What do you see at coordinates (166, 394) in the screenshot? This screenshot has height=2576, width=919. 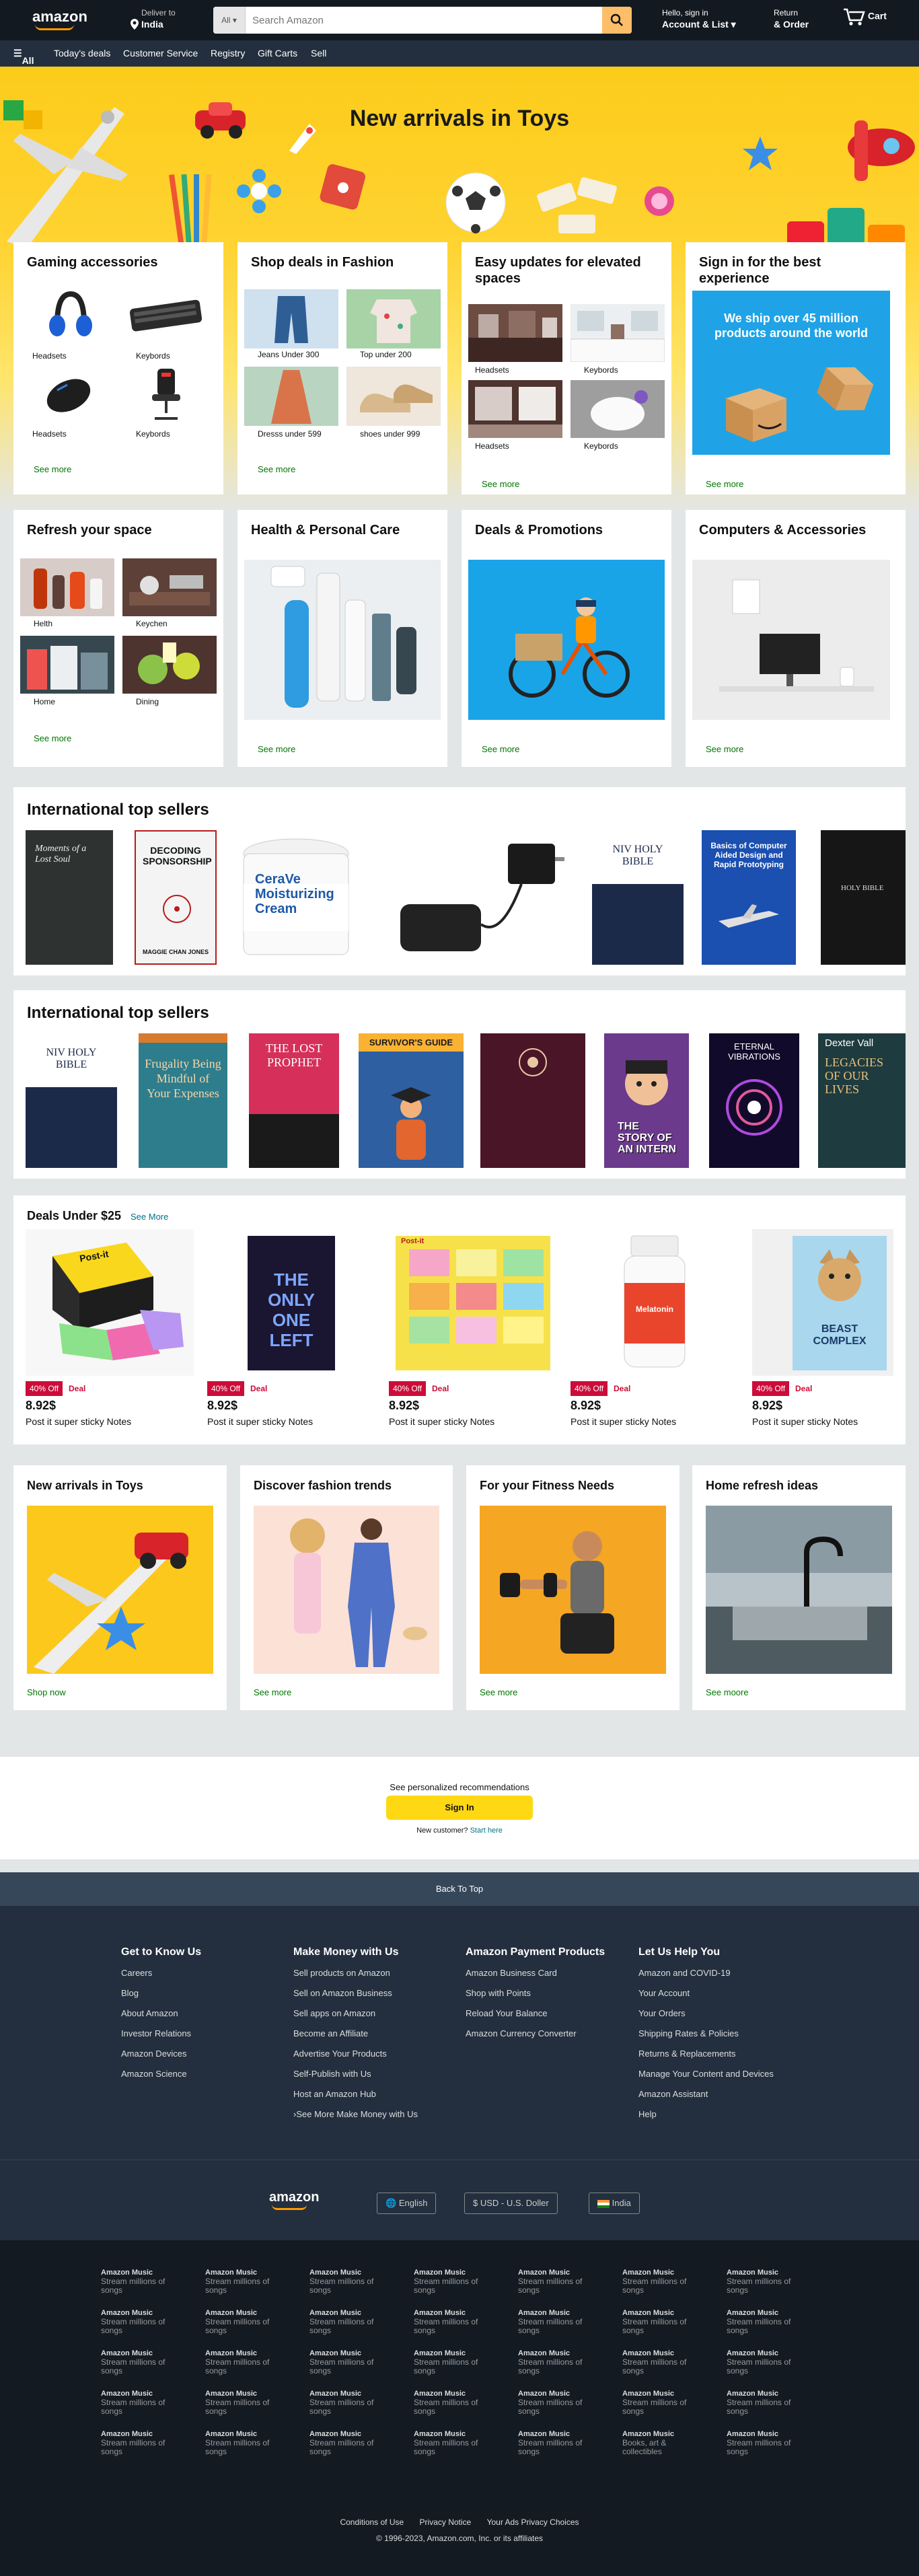 I see `chair-image` at bounding box center [166, 394].